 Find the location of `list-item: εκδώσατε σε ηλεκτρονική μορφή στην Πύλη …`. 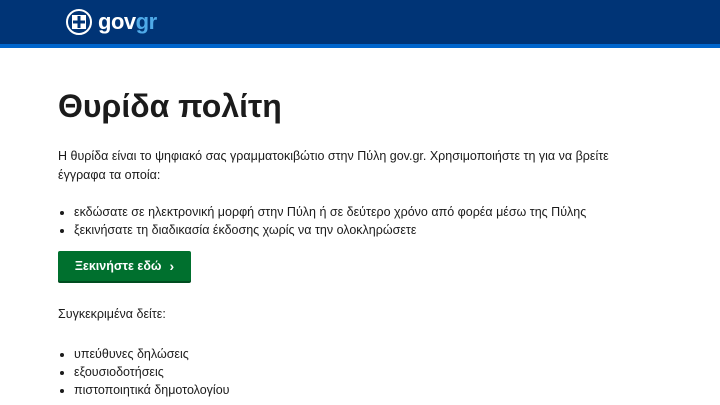

list-item: εκδώσατε σε ηλεκτρονική μορφή στην Πύλη … is located at coordinates (368, 212).